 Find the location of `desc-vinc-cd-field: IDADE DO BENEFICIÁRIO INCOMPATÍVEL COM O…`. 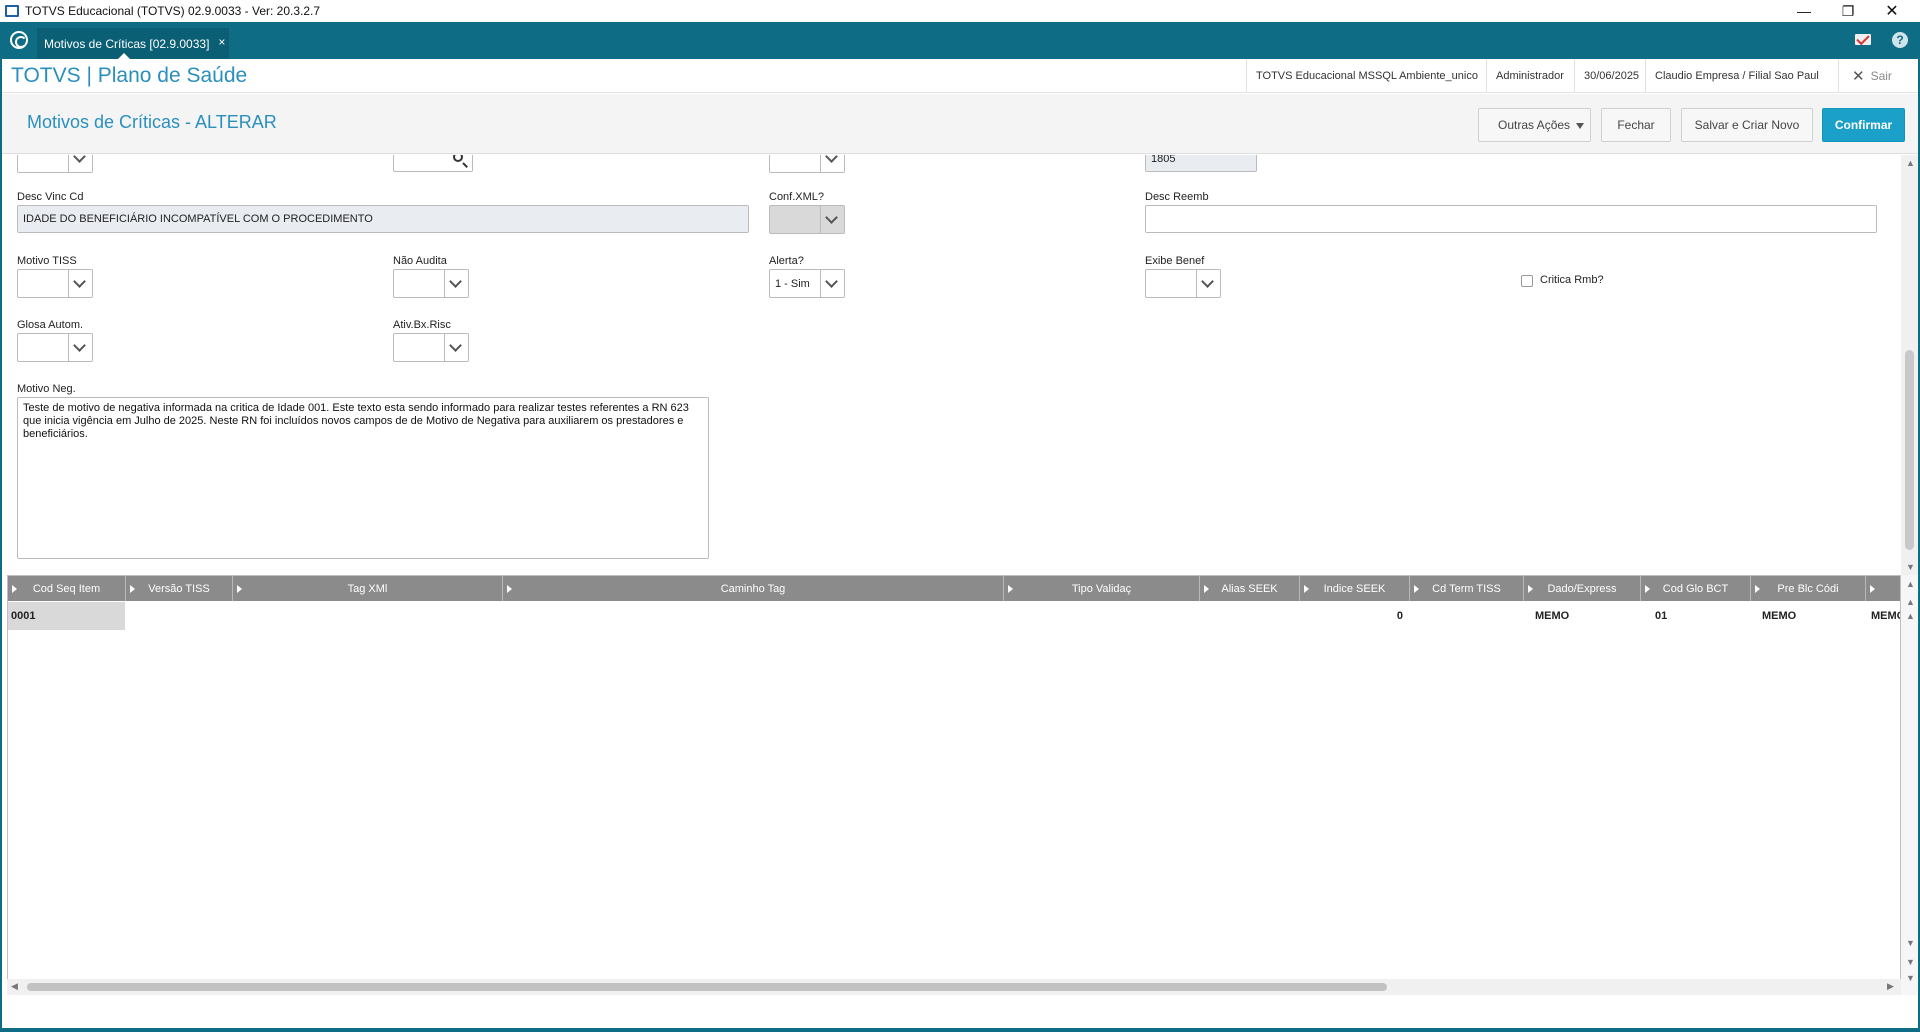

desc-vinc-cd-field: IDADE DO BENEFICIÁRIO INCOMPATÍVEL COM O… is located at coordinates (383, 219).